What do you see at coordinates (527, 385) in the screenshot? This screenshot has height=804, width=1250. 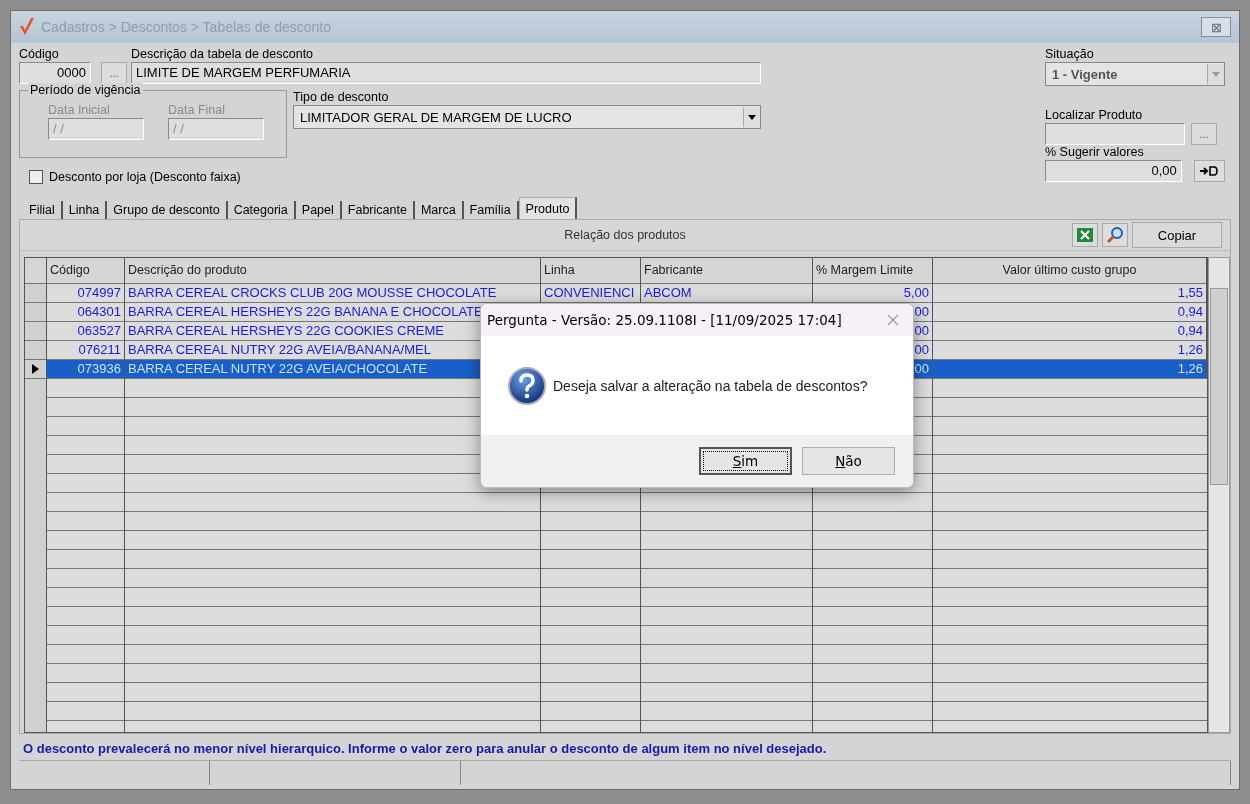 I see `question-mark-icon` at bounding box center [527, 385].